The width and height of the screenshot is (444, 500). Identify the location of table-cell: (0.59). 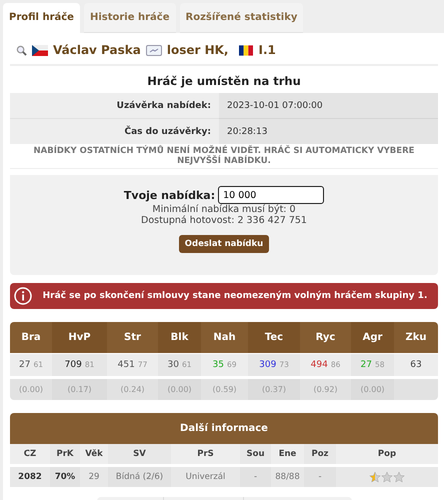
(224, 388).